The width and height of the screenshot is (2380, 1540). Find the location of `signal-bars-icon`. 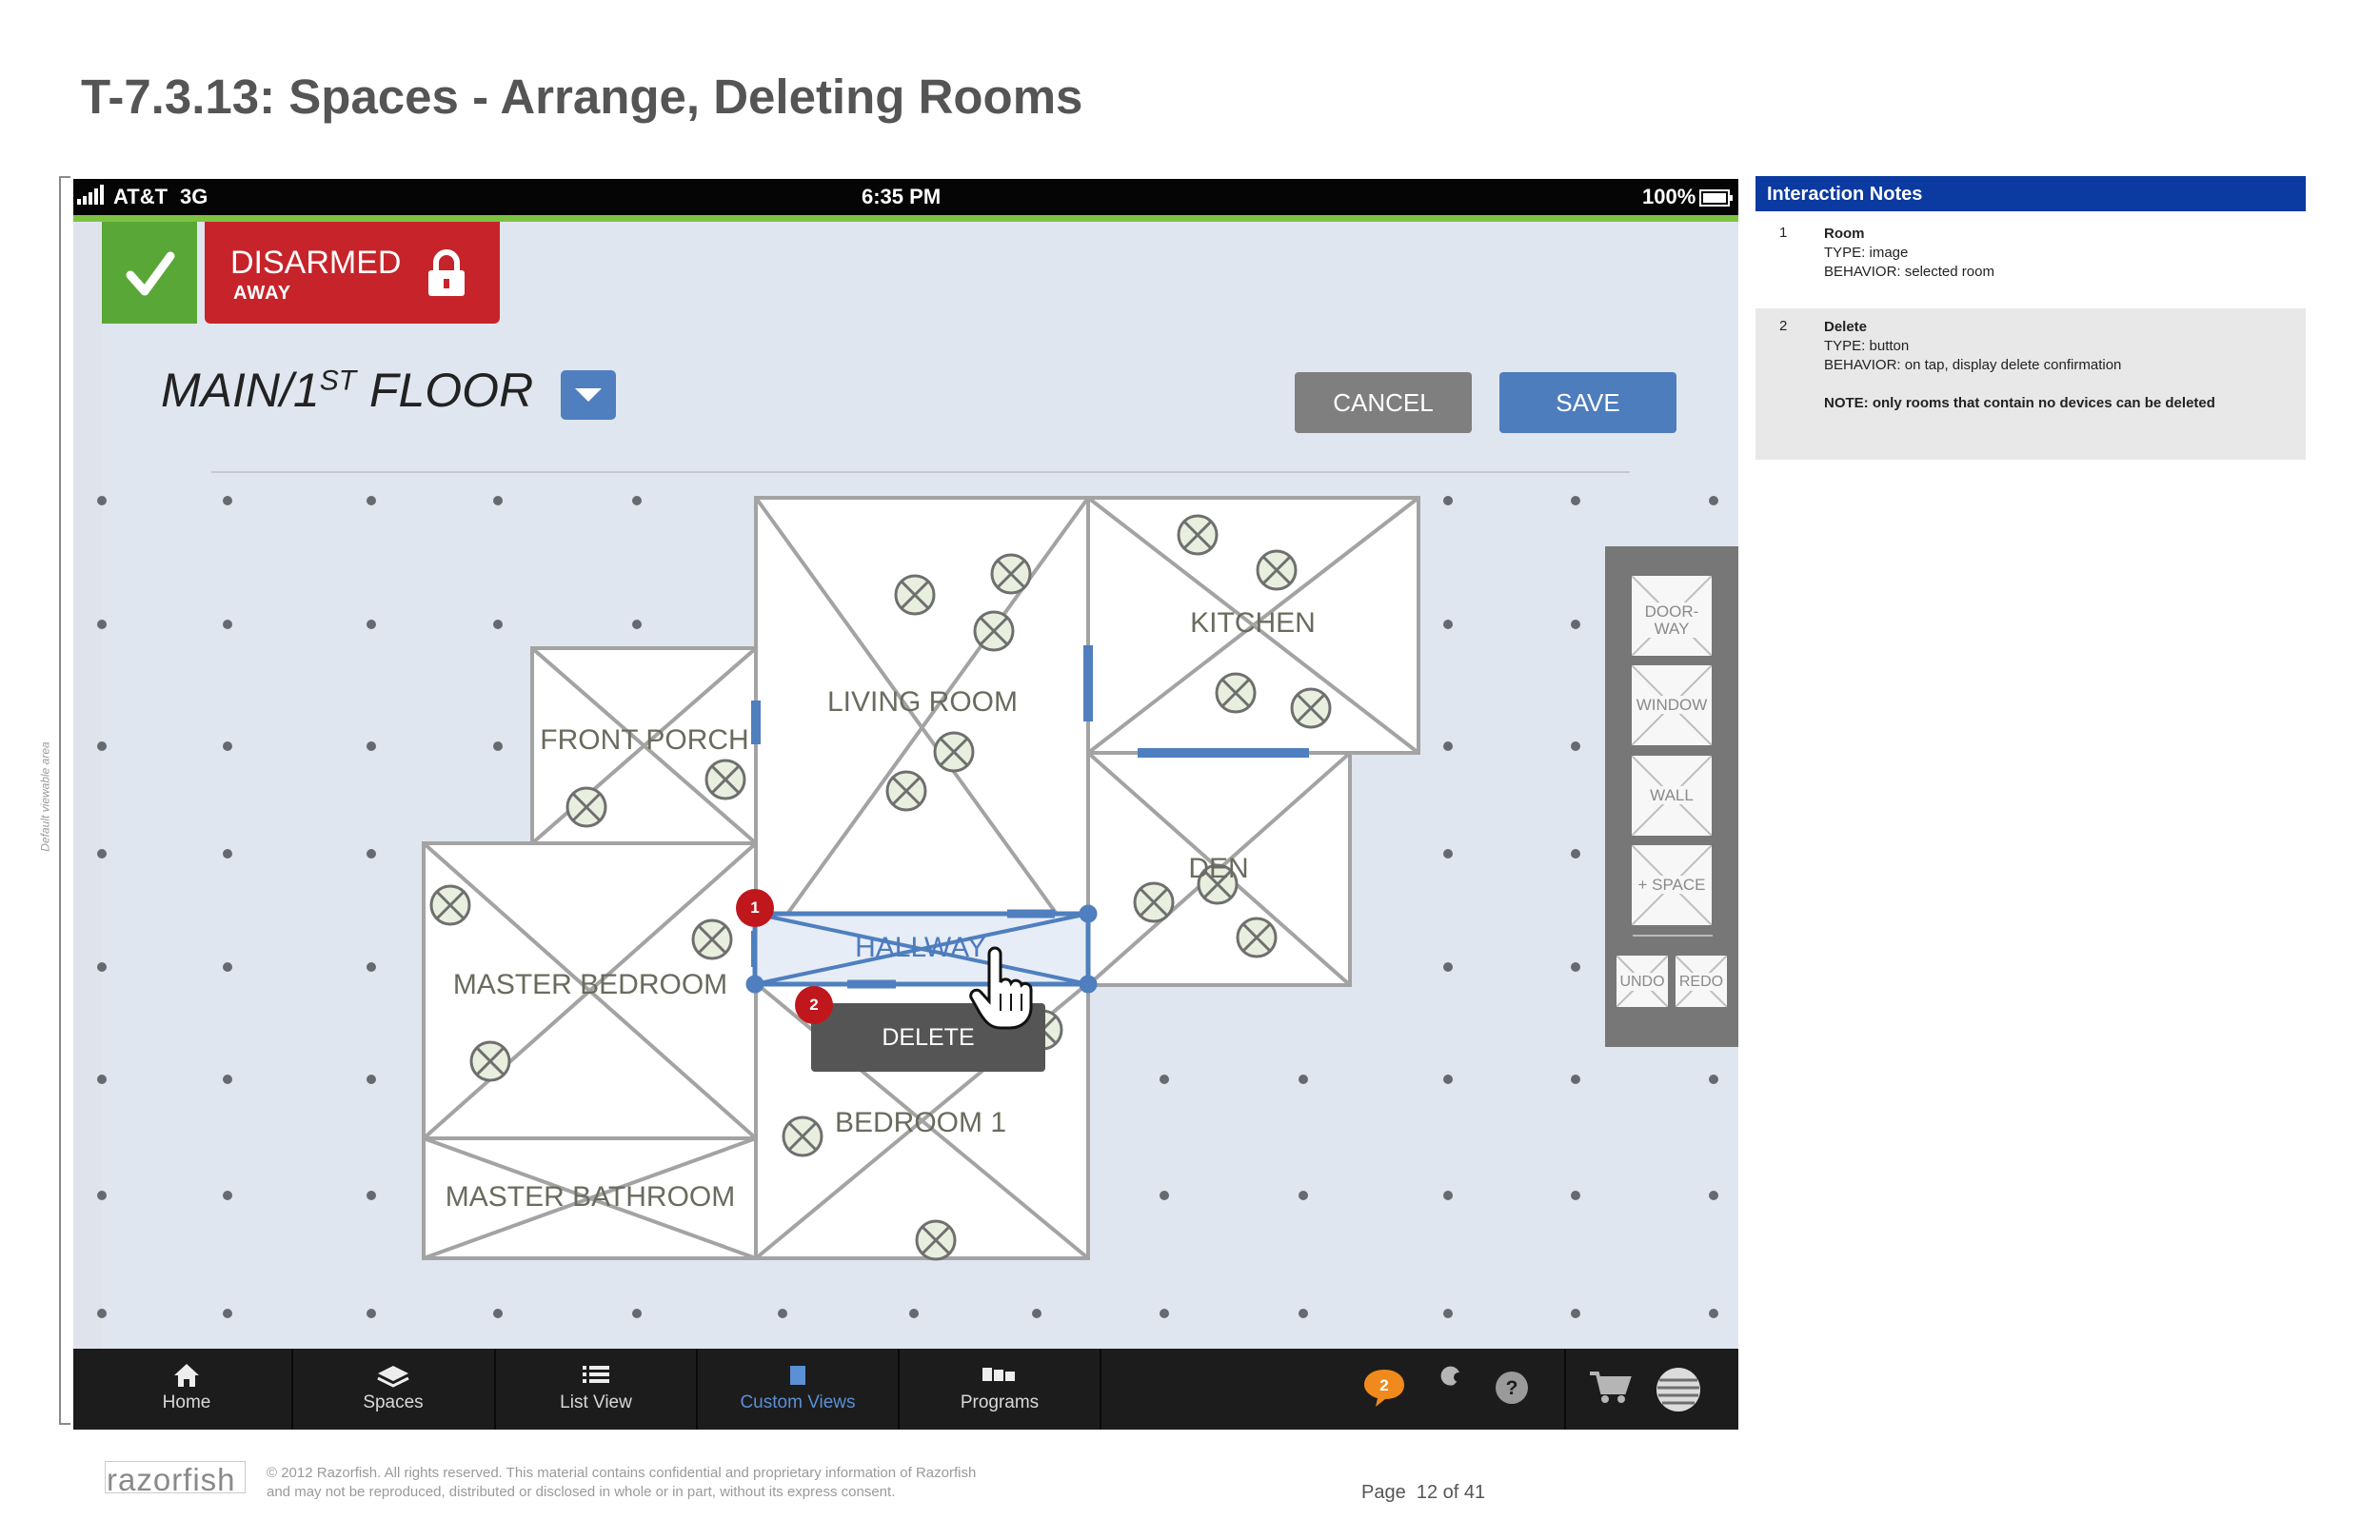

signal-bars-icon is located at coordinates (91, 198).